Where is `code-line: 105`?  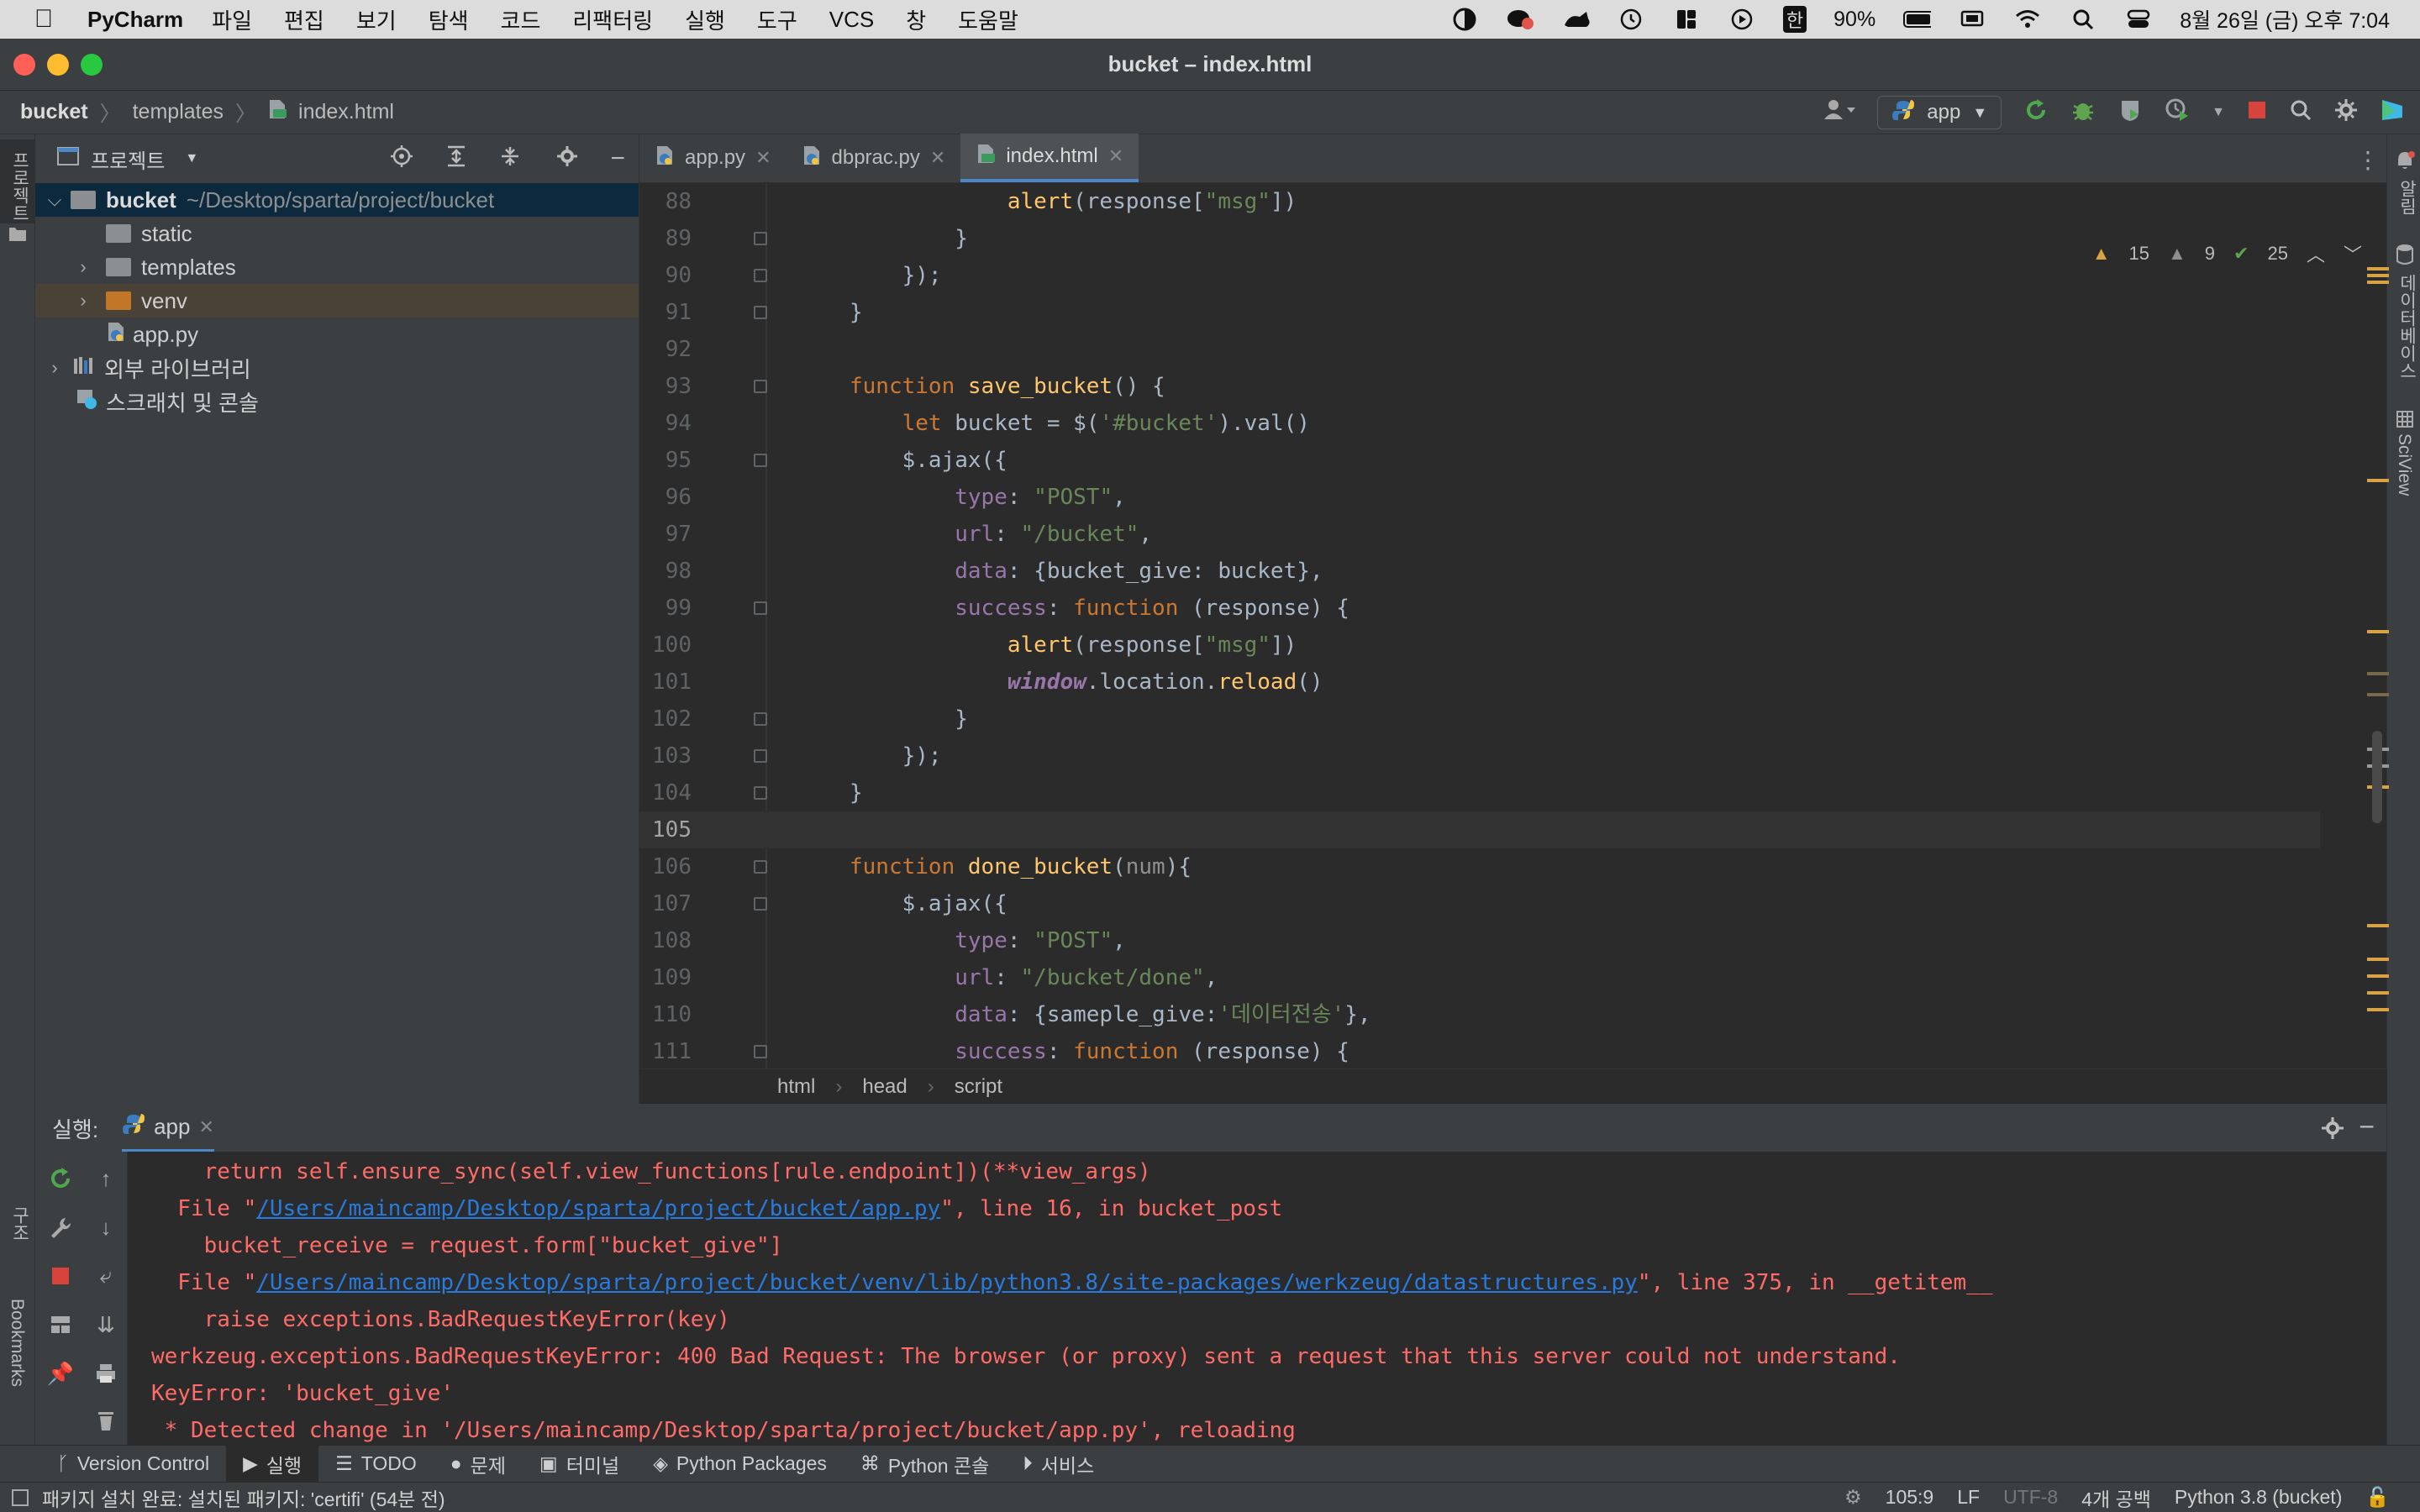
code-line: 105 is located at coordinates (1479, 829).